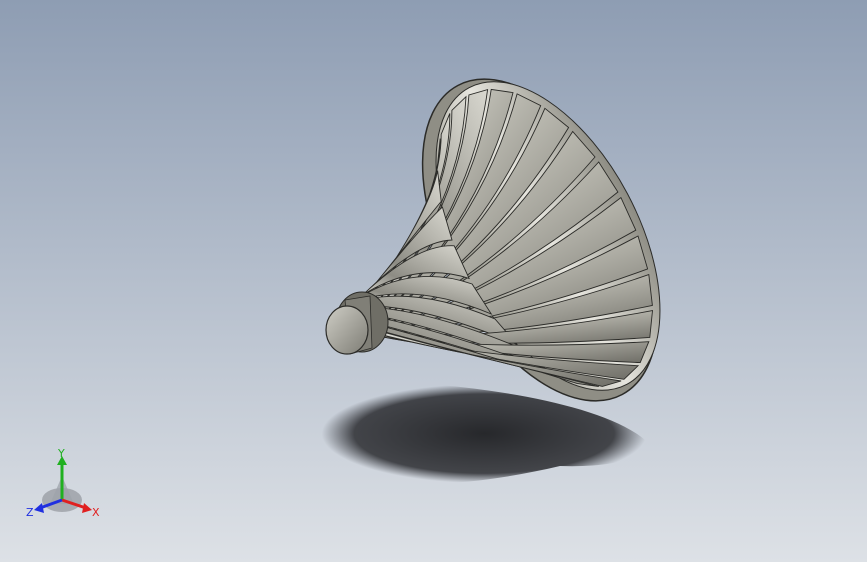 This screenshot has width=867, height=562. I want to click on impeller-hub, so click(357, 323).